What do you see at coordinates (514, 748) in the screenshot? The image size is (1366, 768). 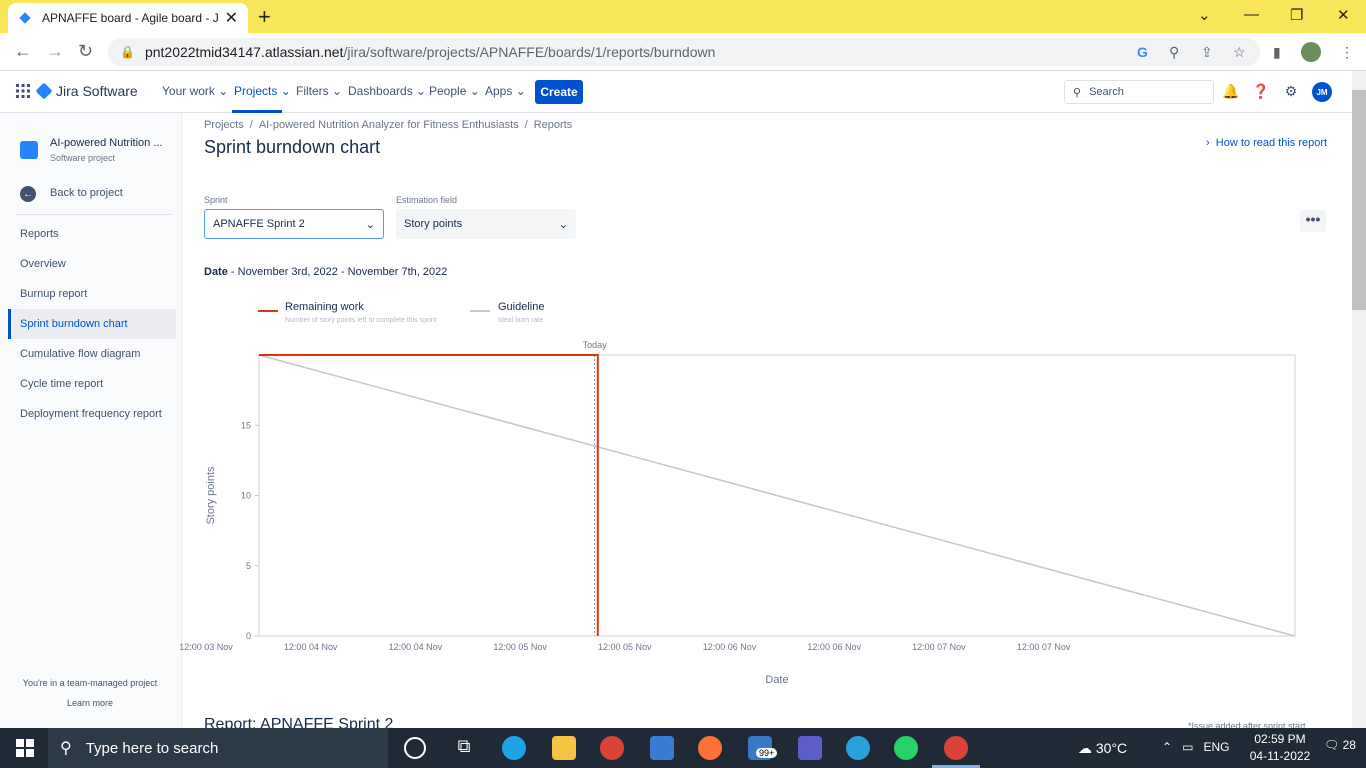 I see `edge-icon` at bounding box center [514, 748].